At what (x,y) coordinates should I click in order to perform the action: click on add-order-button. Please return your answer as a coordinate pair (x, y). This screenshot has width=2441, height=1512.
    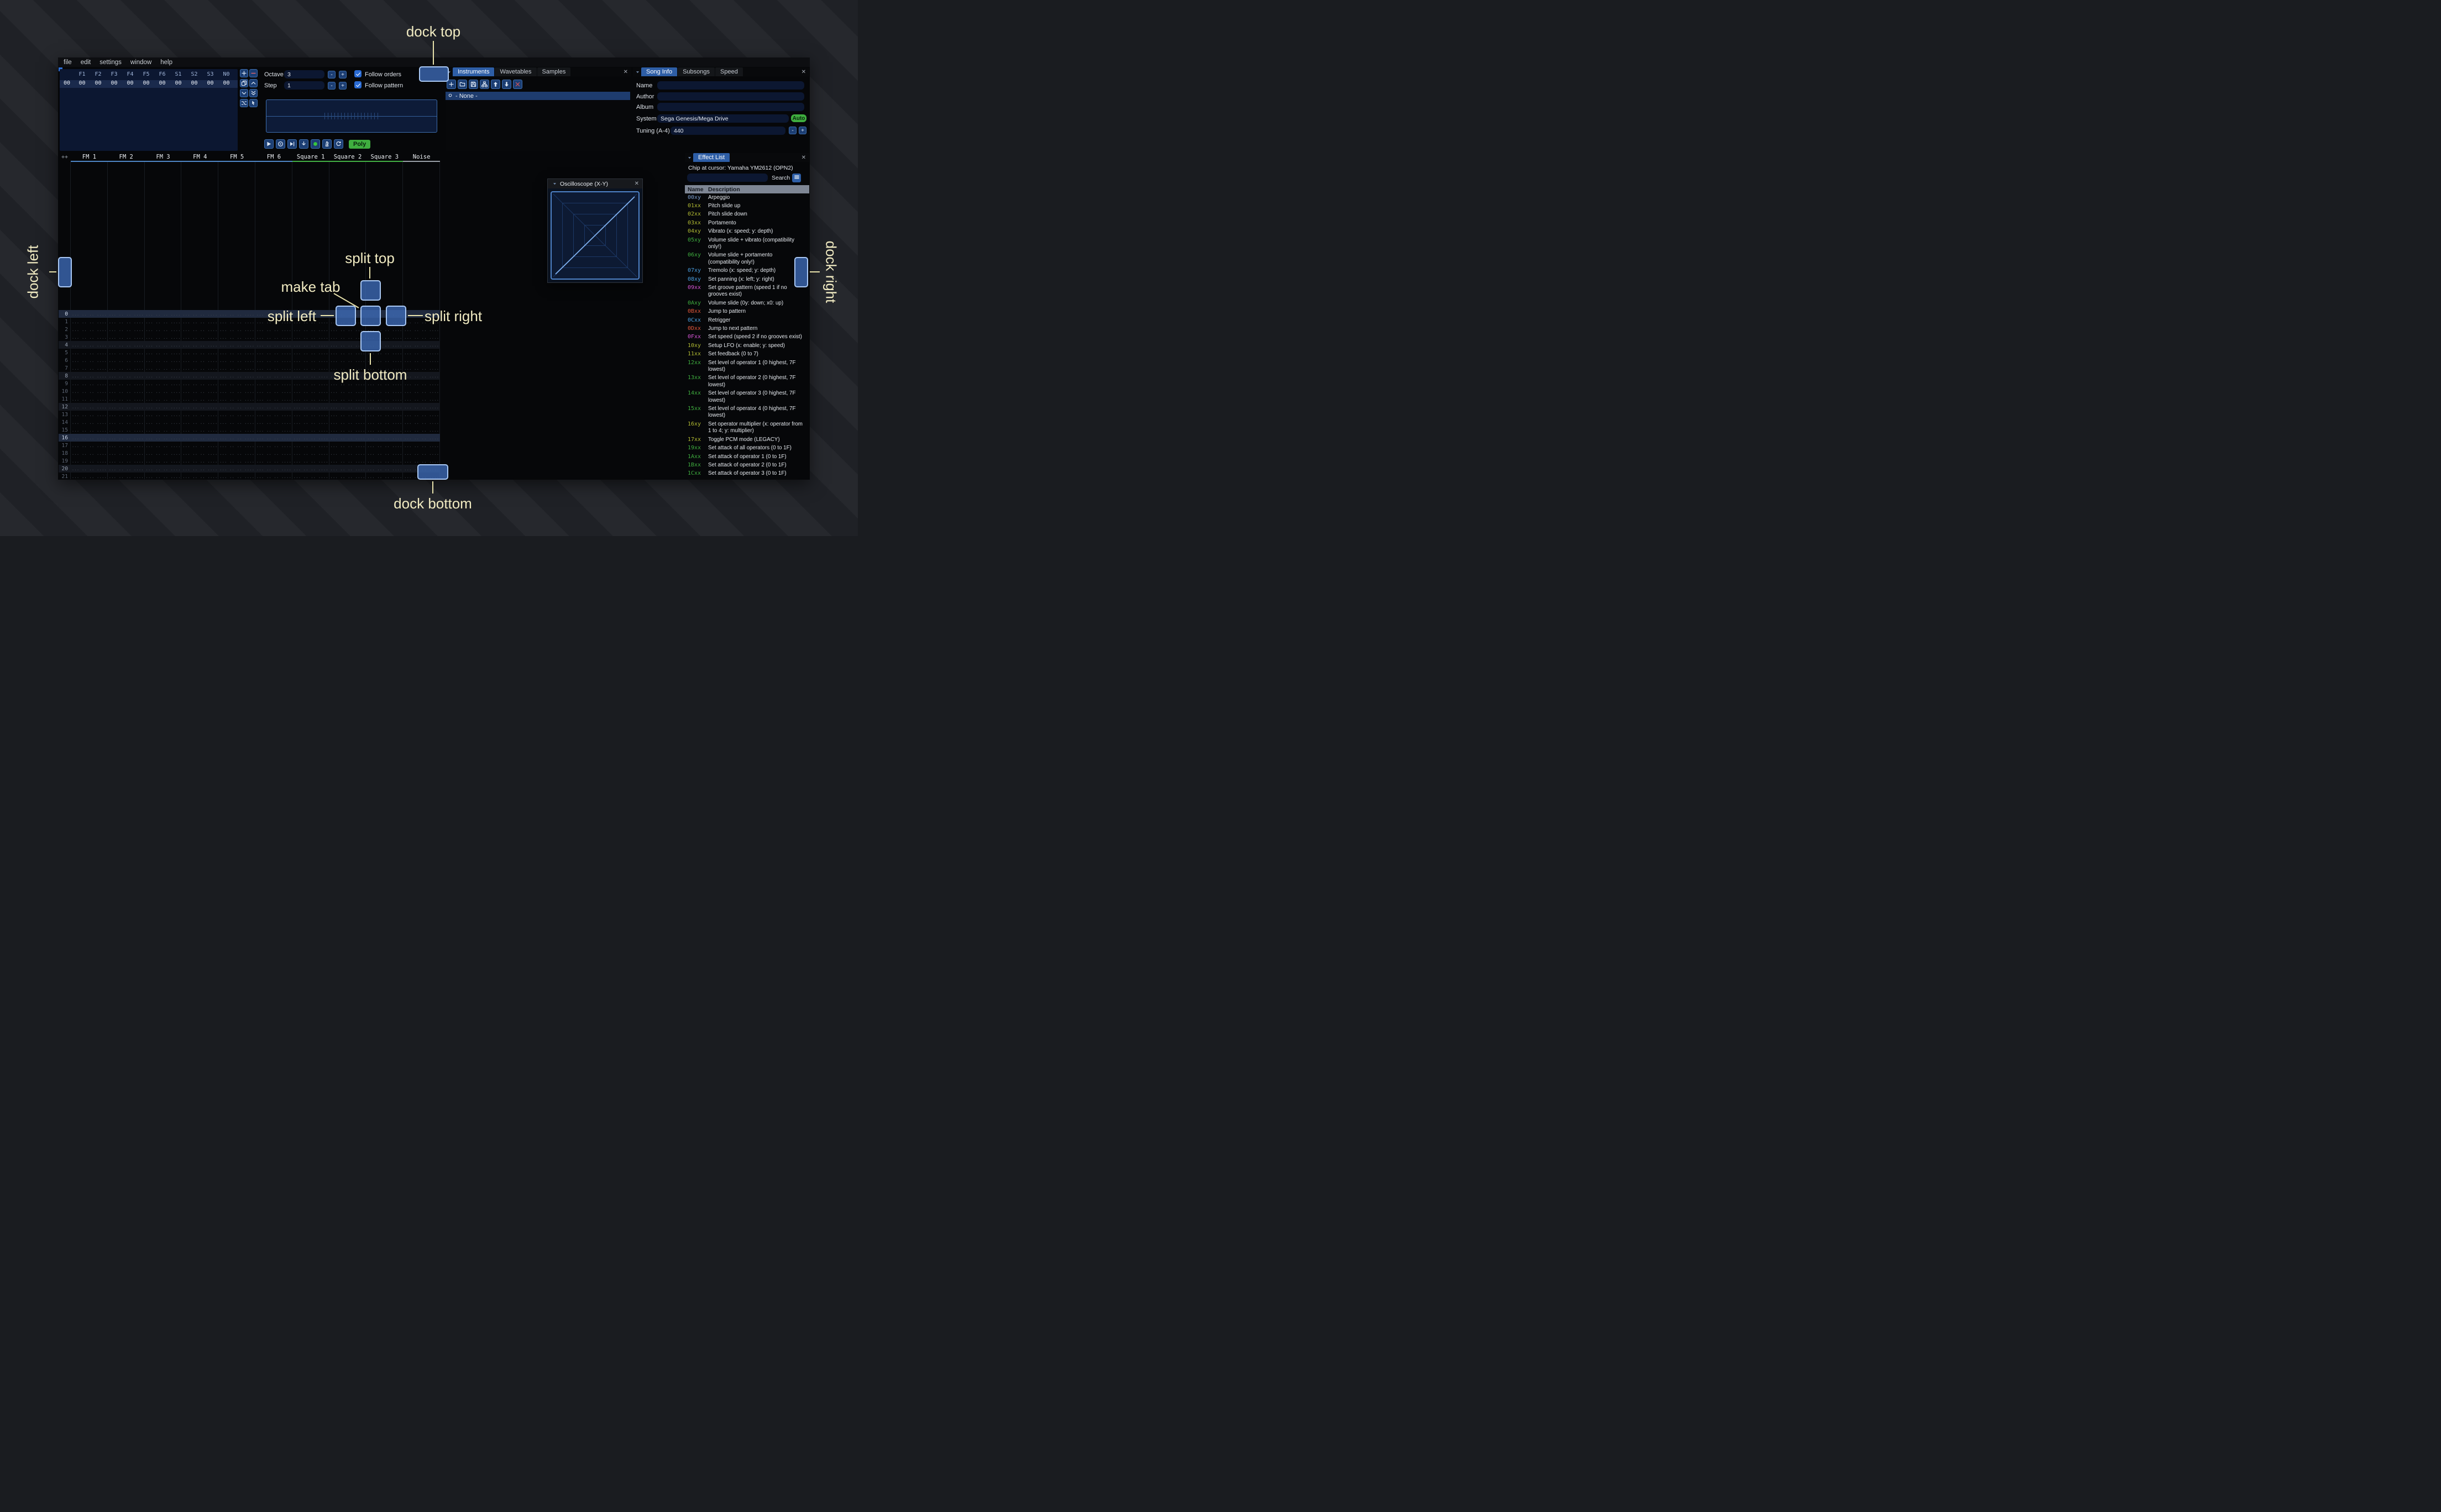
    Looking at the image, I should click on (244, 73).